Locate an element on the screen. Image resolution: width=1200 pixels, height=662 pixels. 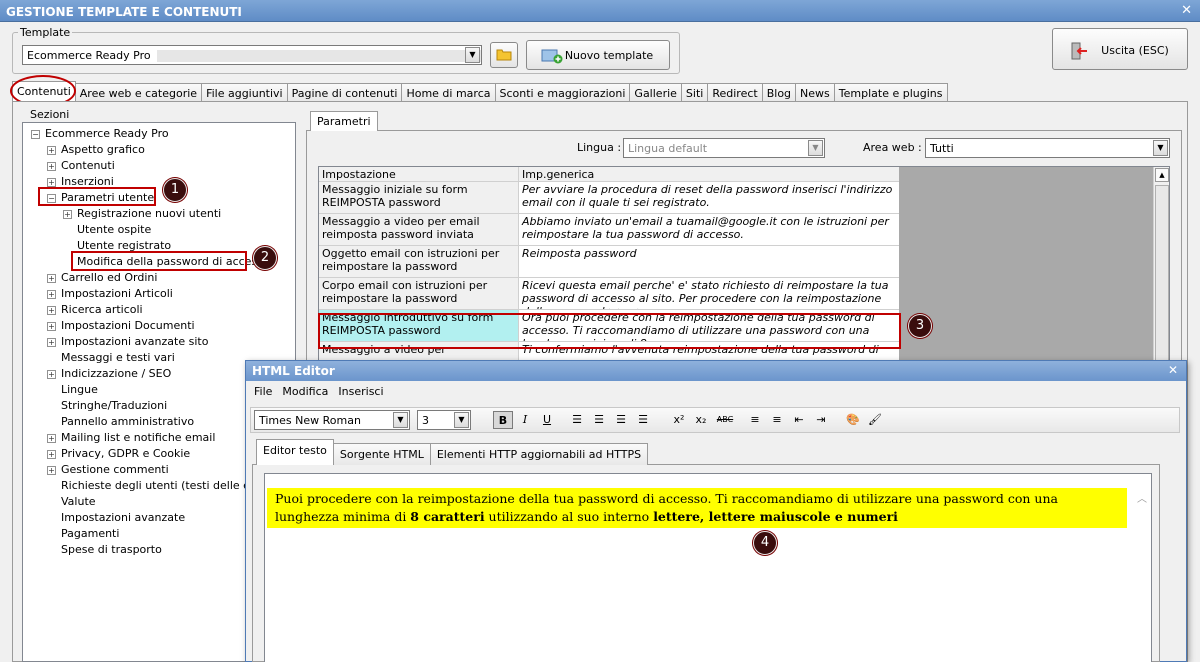
tree-item: + Registrazione nuovi utenti is located at coordinates (142, 214).